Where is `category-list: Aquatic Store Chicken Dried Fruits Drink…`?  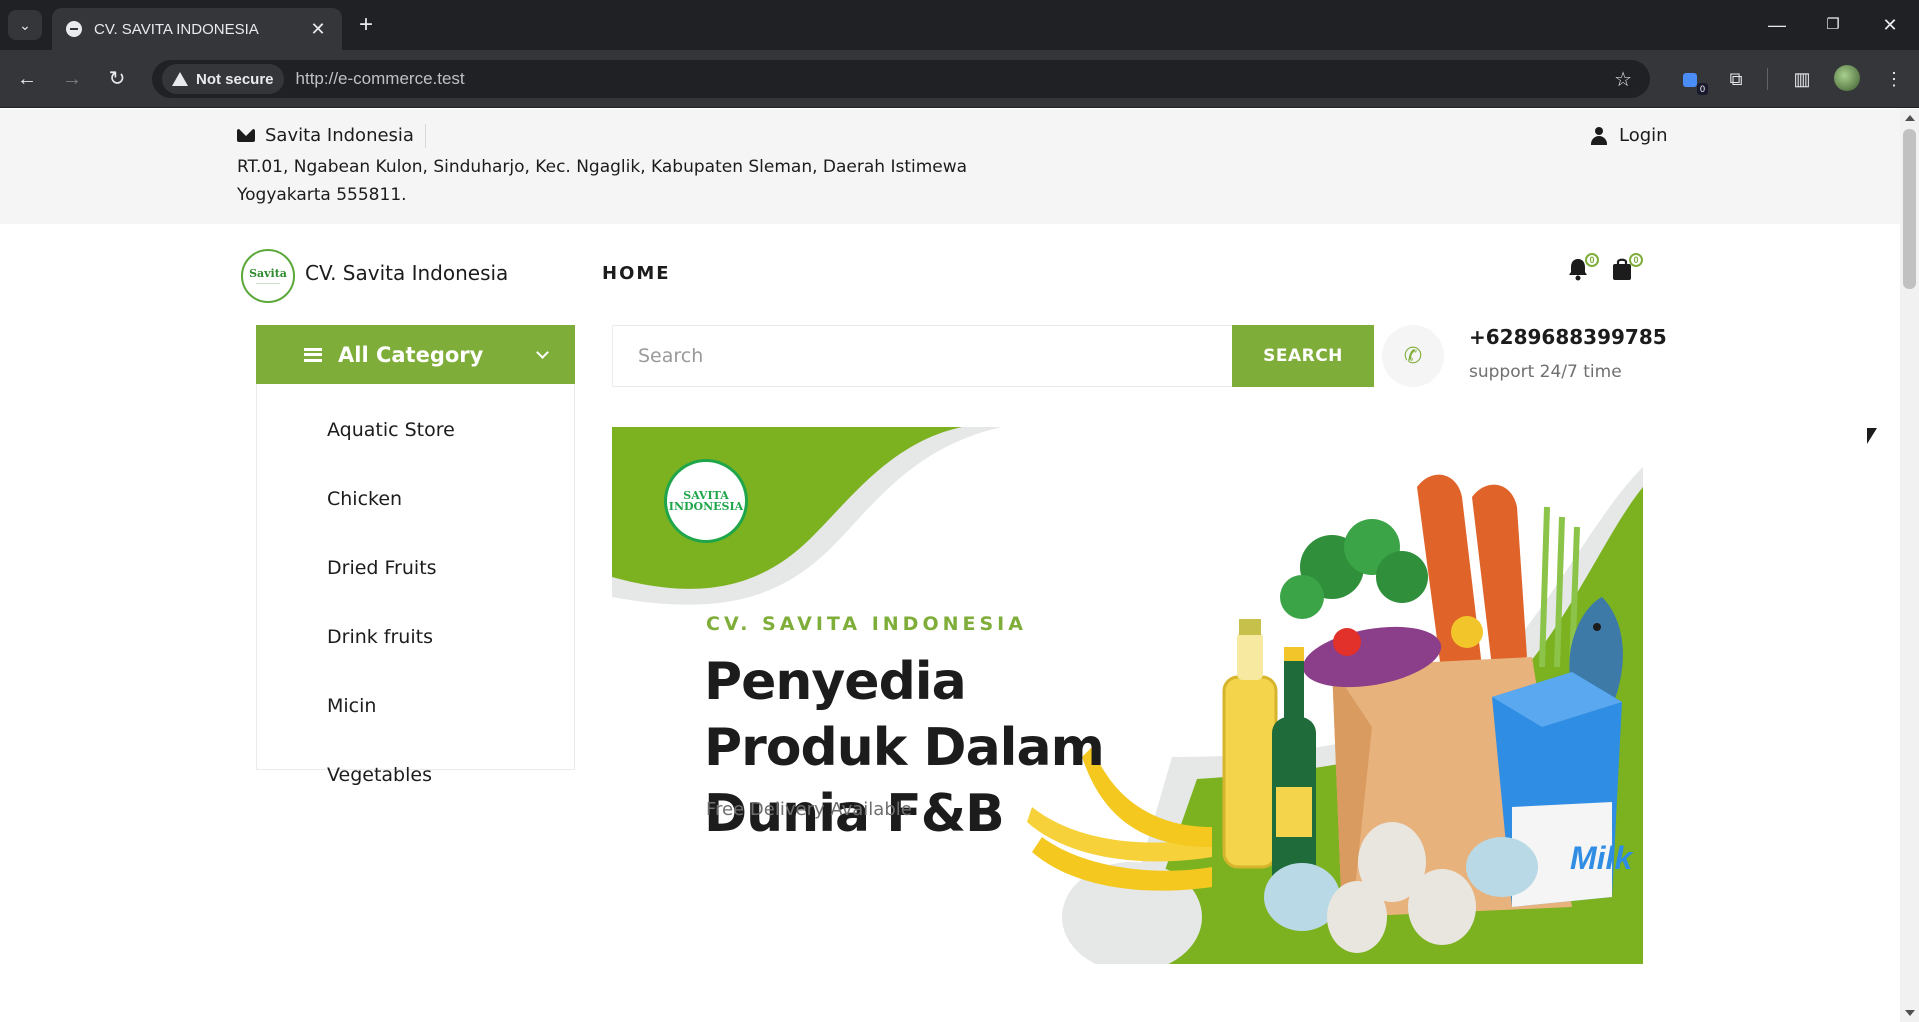
category-list: Aquatic Store Chicken Dried Fruits Drink… is located at coordinates (415, 585).